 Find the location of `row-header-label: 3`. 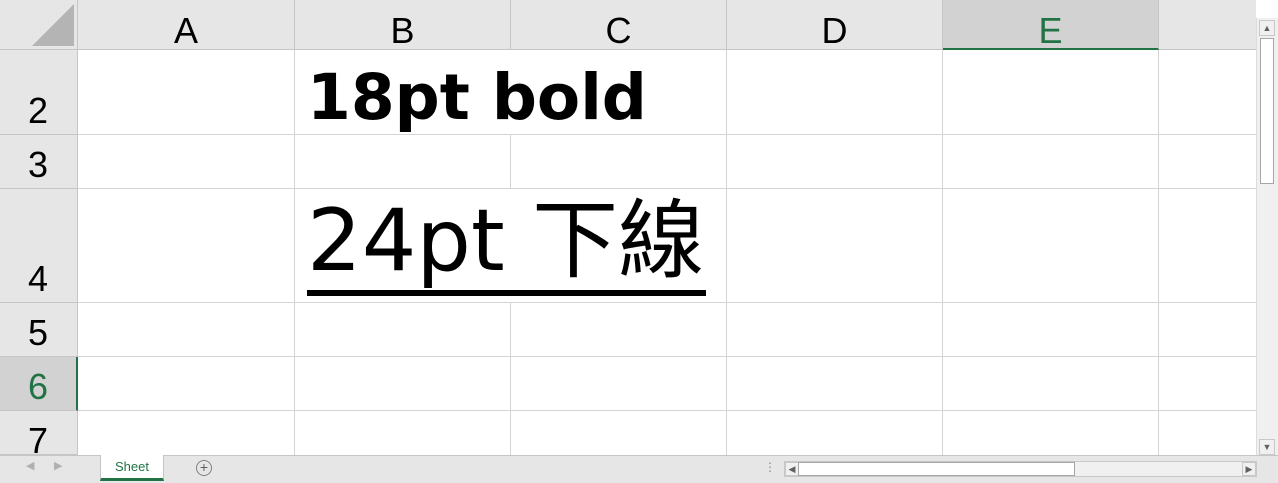

row-header-label: 3 is located at coordinates (38, 164).